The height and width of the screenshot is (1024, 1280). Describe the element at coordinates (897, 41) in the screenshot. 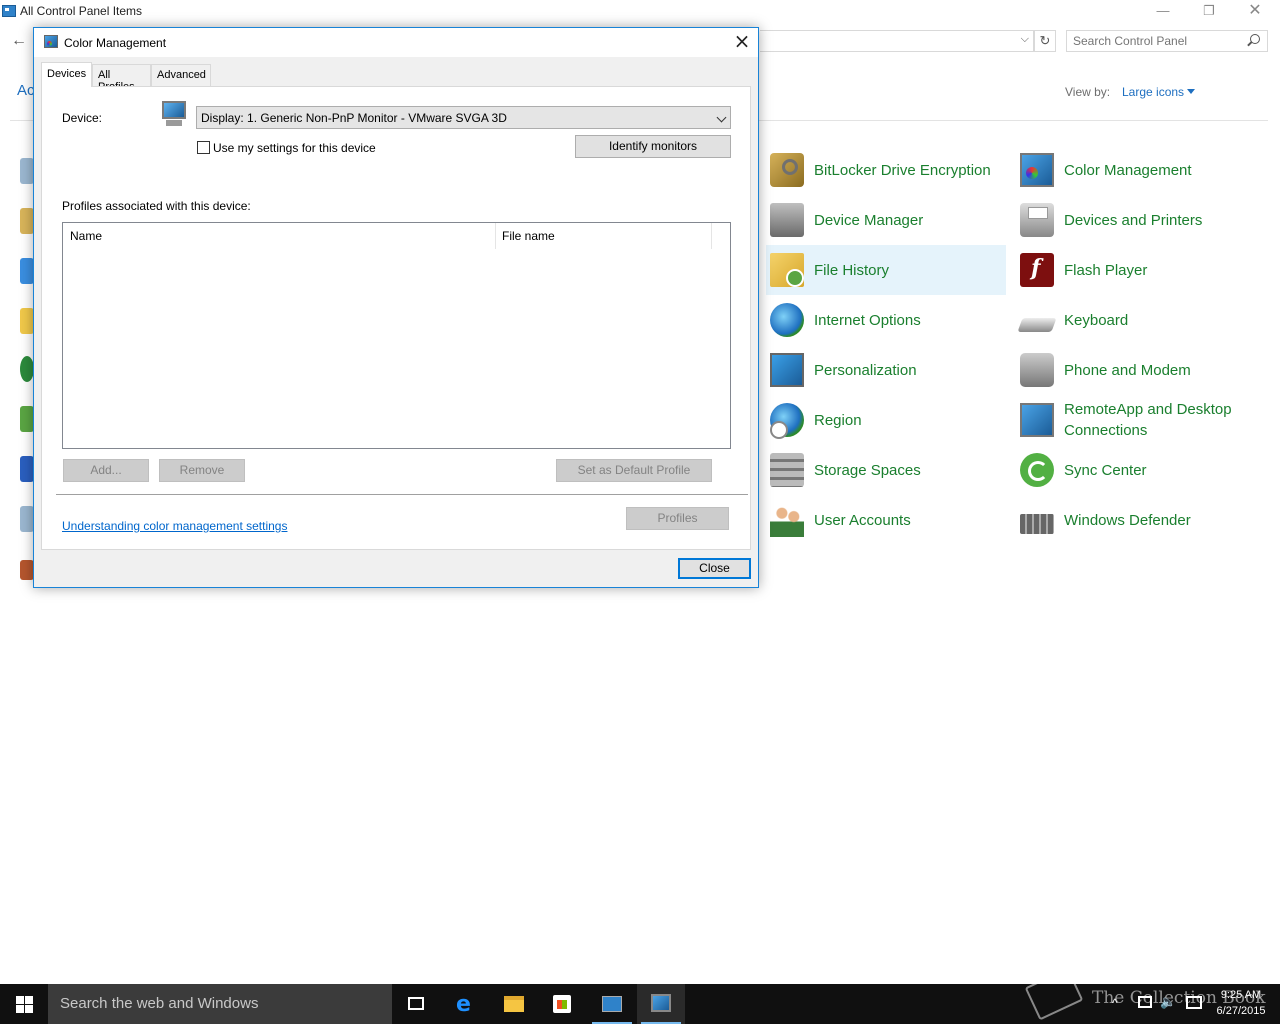

I see `address-bar: ⌵` at that location.